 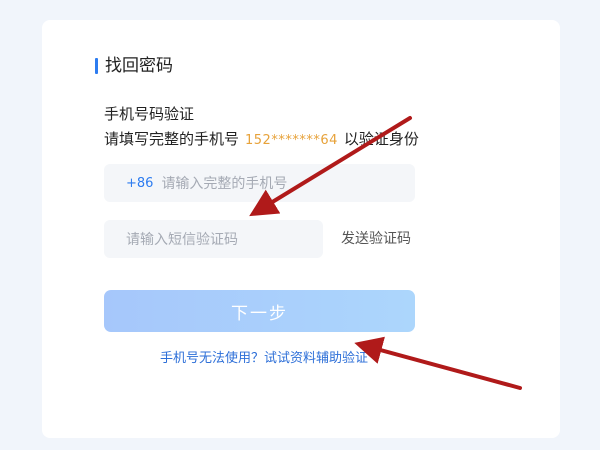 I want to click on phone-input-placeholder: 请输入完整的手机号, so click(x=224, y=184).